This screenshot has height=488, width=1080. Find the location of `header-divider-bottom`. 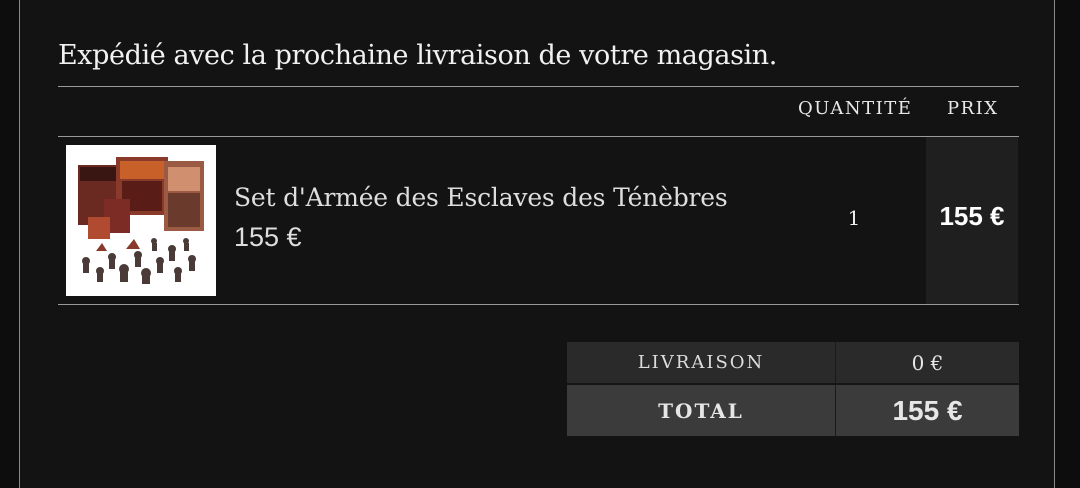

header-divider-bottom is located at coordinates (538, 136).